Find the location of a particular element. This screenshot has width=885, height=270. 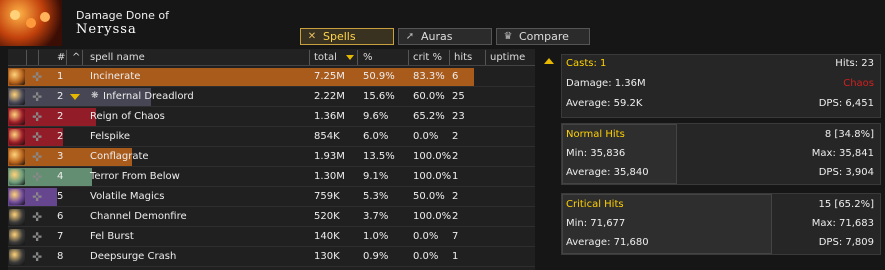

row-num: 3 is located at coordinates (60, 156).